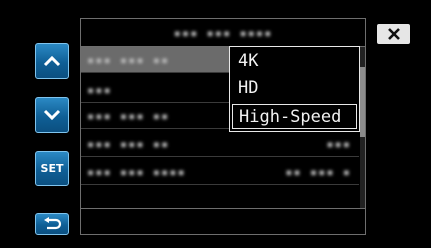  What do you see at coordinates (223, 221) in the screenshot?
I see `menu-footer` at bounding box center [223, 221].